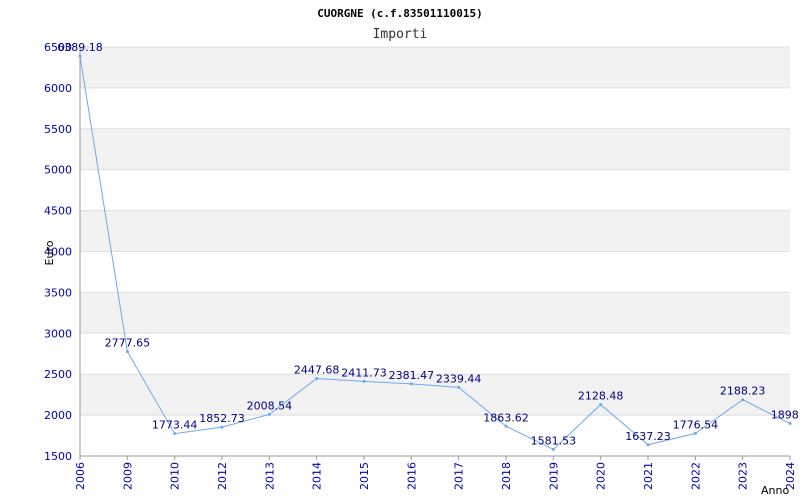 The height and width of the screenshot is (500, 800). I want to click on y-tick-label: 5500, so click(58, 129).